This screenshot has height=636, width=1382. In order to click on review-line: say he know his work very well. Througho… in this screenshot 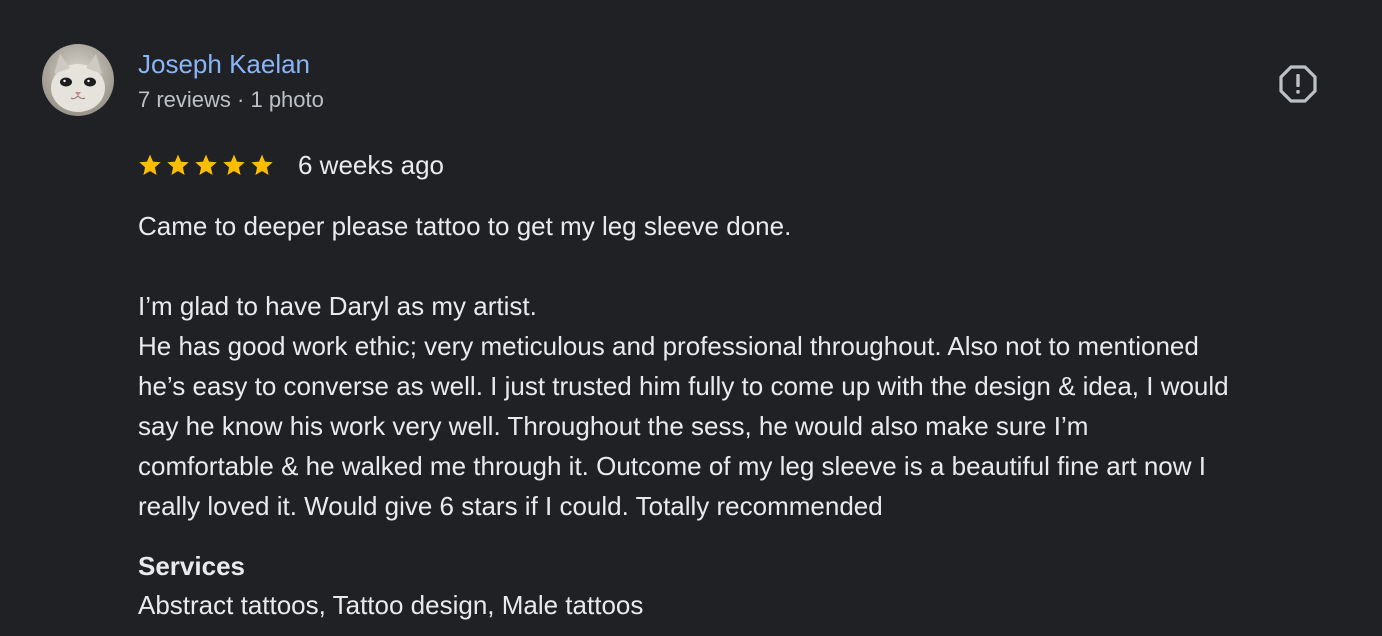, I will do `click(613, 426)`.